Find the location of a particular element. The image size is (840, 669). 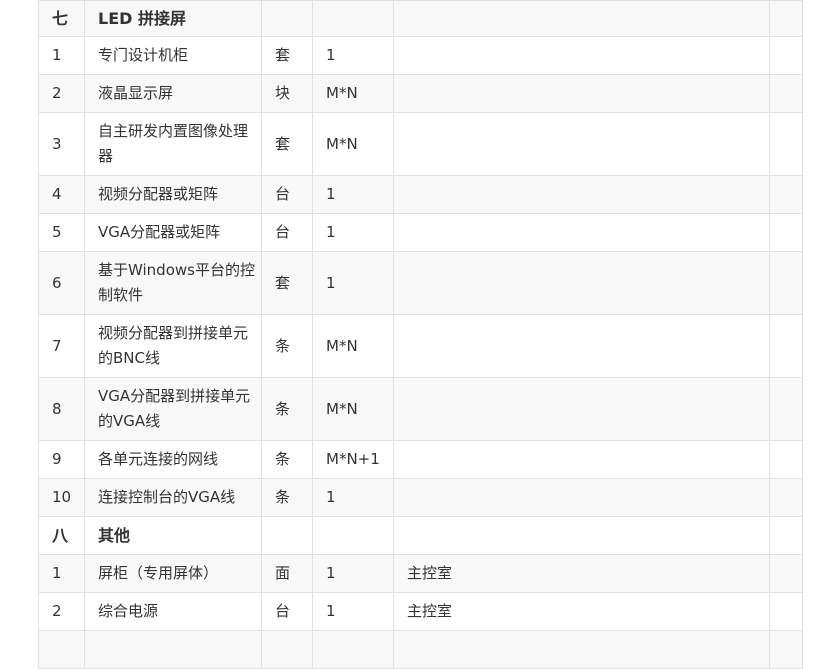

quantity-cell: M*N+1 is located at coordinates (353, 459).